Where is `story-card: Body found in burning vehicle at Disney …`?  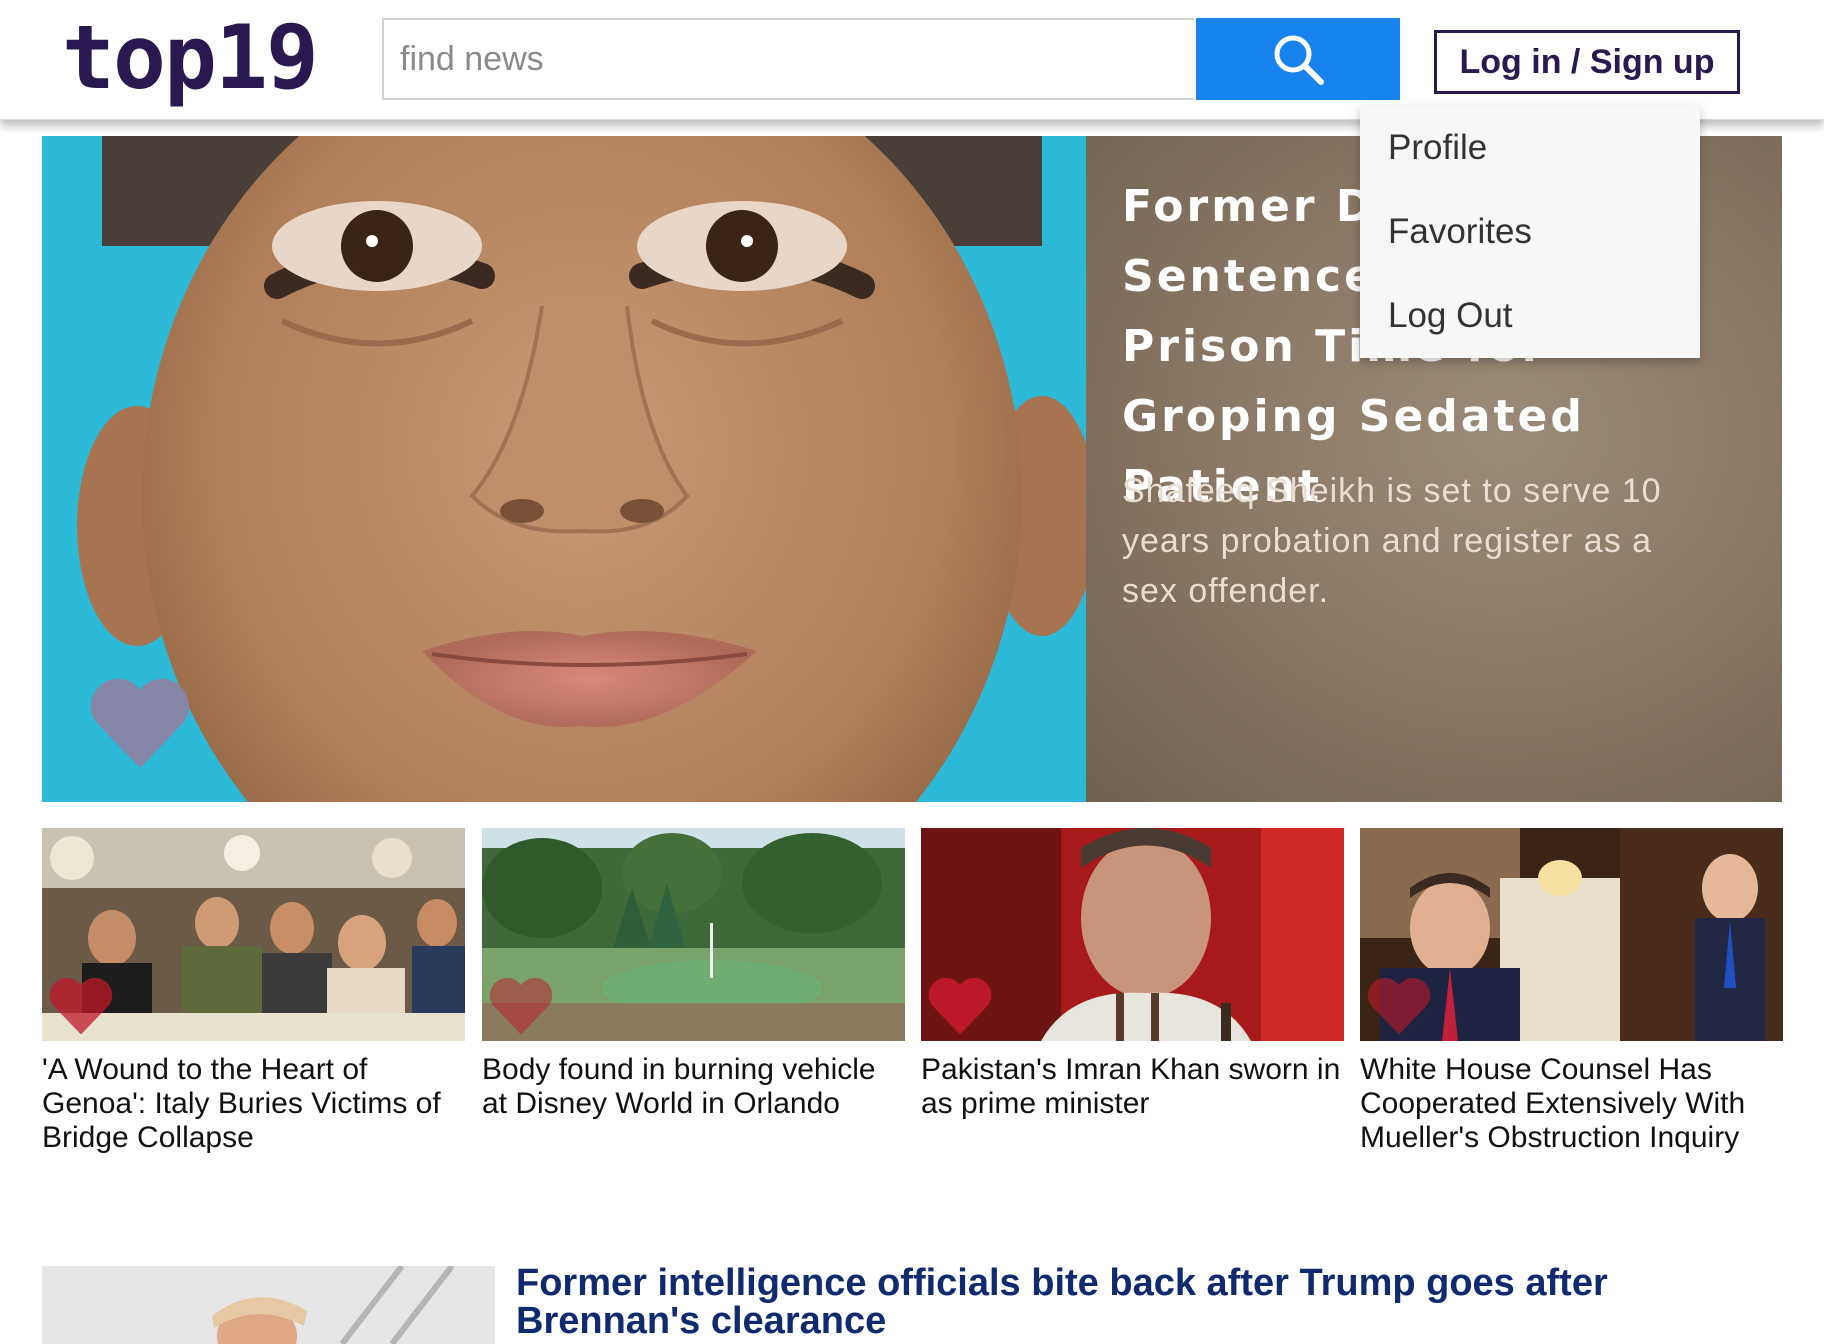
story-card: Body found in burning vehicle at Disney … is located at coordinates (693, 974).